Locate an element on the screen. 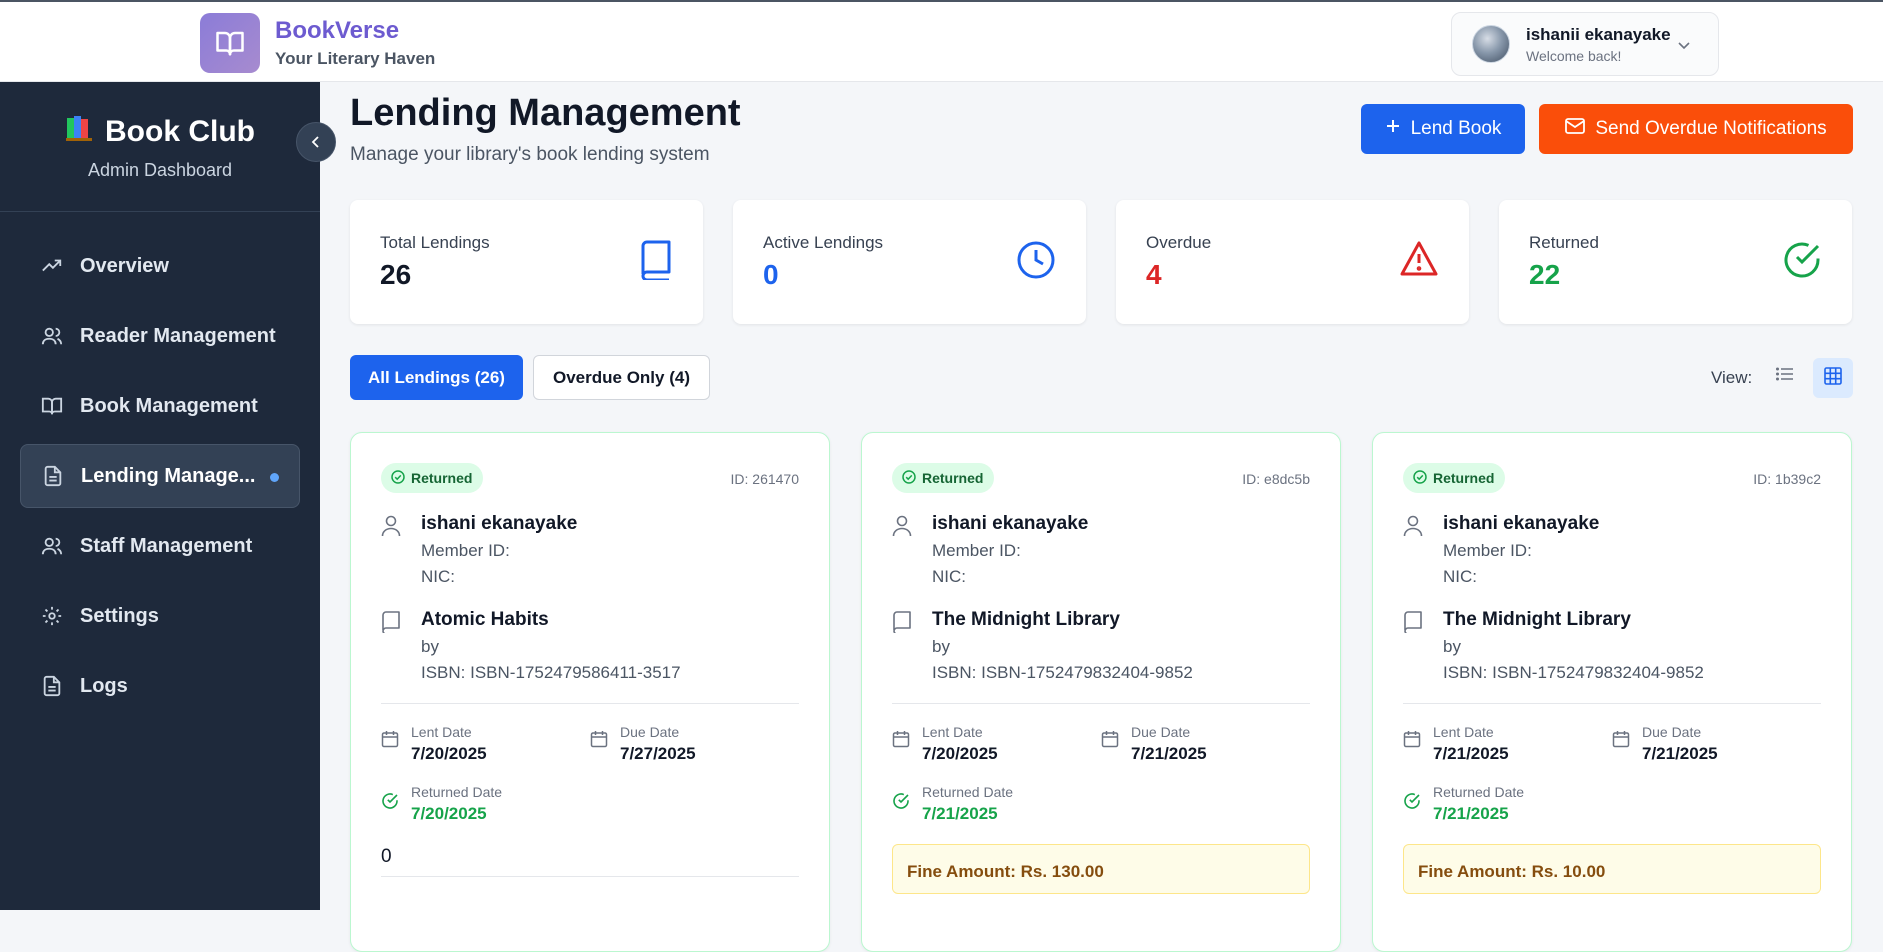 The width and height of the screenshot is (1883, 952). stat-label: Overdue is located at coordinates (1179, 242).